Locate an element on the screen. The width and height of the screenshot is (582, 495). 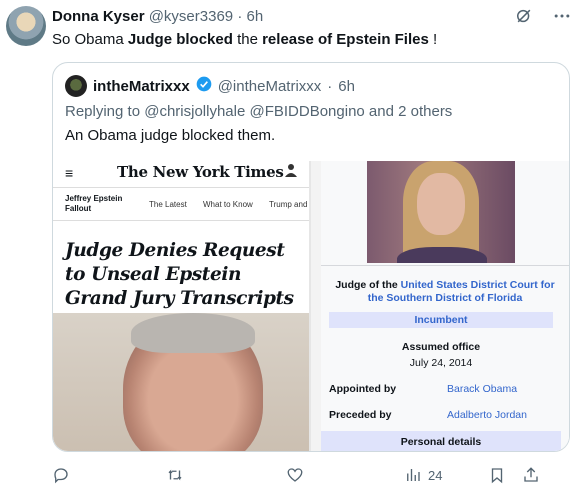
heart-icon is located at coordinates (295, 475).